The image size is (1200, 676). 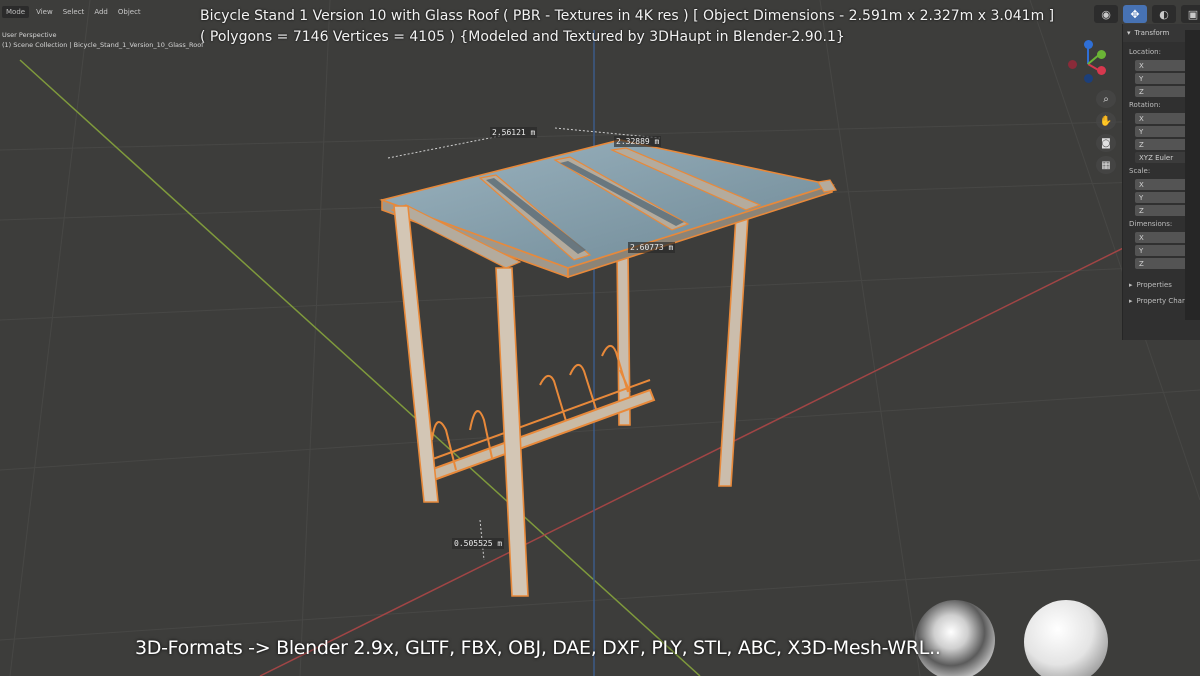 What do you see at coordinates (1162, 301) in the screenshot?
I see `property-chart-label: Property Chart` at bounding box center [1162, 301].